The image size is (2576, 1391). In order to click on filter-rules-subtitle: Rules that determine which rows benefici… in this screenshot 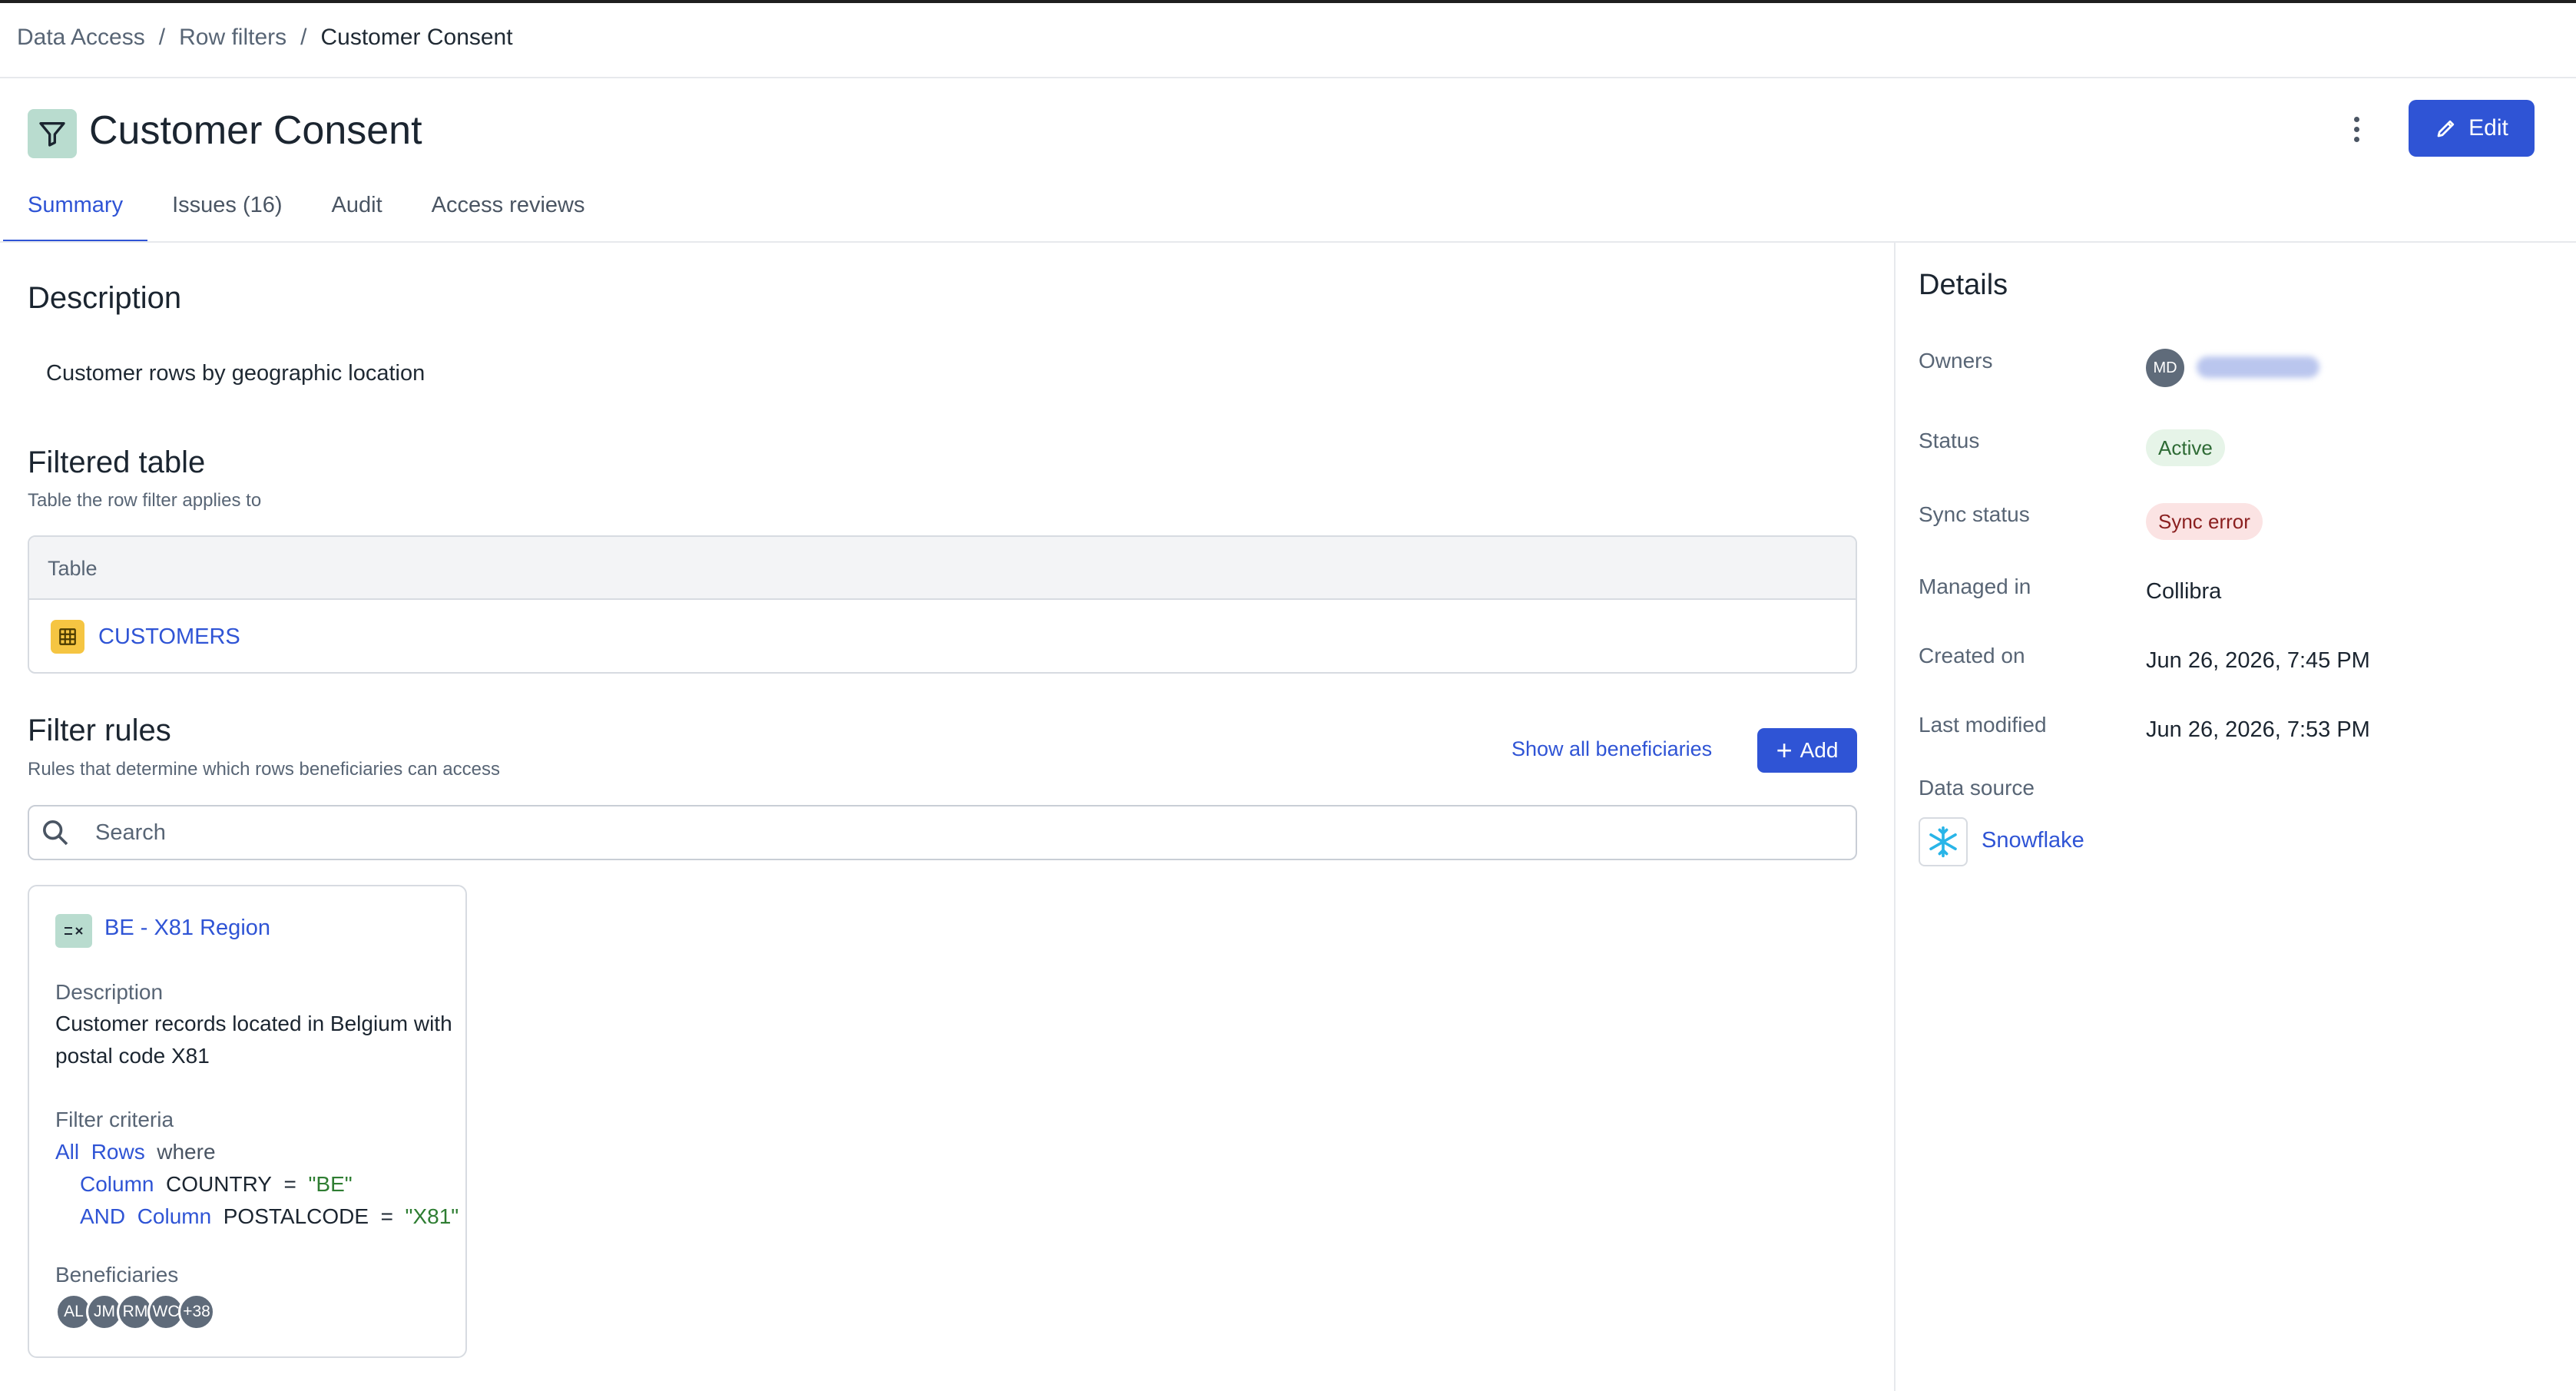, I will do `click(264, 770)`.